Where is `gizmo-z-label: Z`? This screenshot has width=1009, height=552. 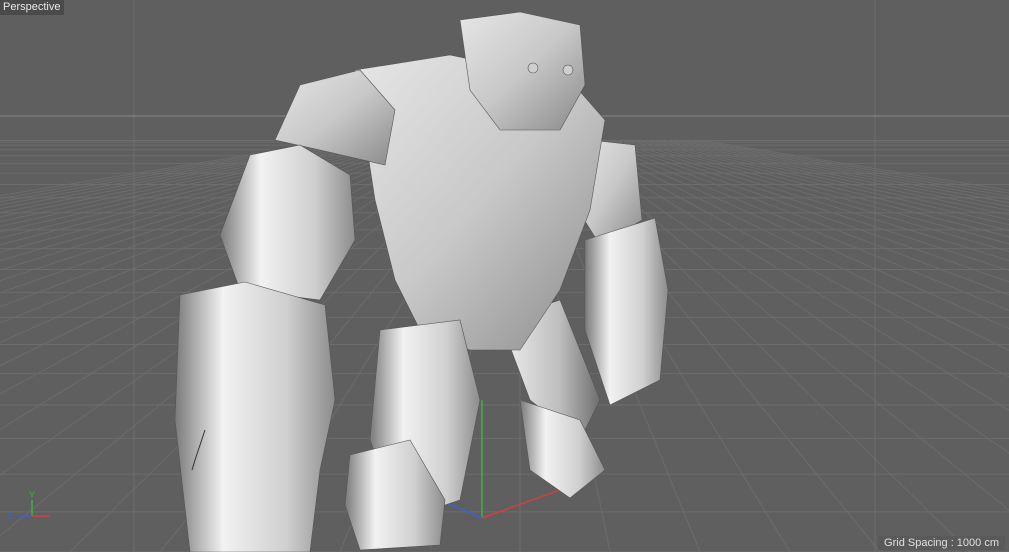 gizmo-z-label: Z is located at coordinates (10, 516).